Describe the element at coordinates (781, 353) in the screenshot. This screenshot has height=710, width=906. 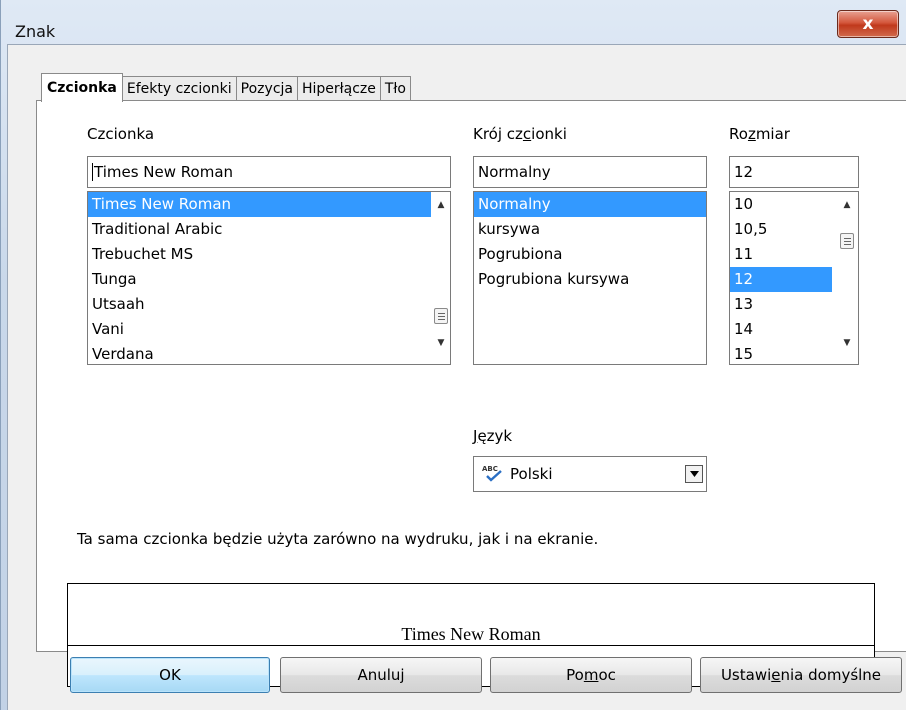
I see `size-list-item: 15` at that location.